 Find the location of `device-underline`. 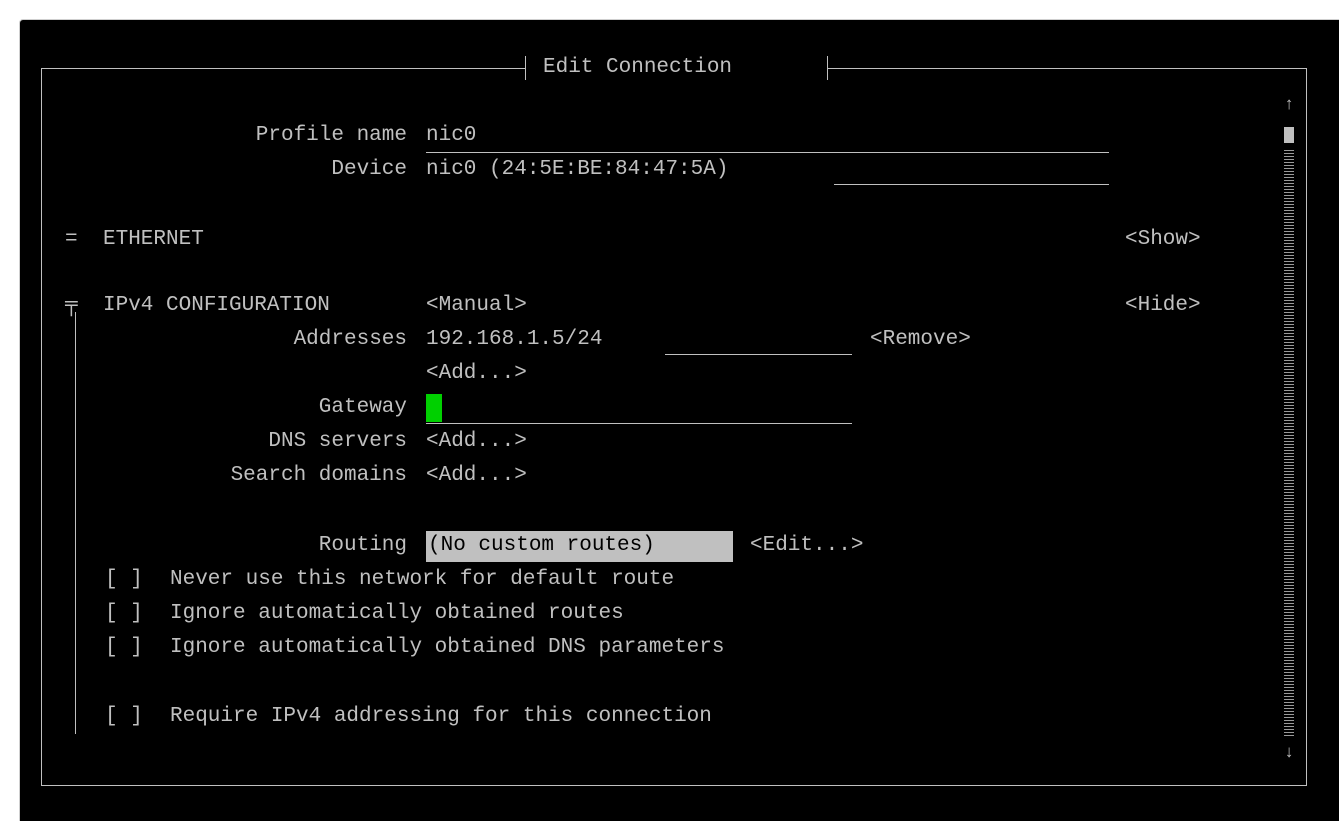

device-underline is located at coordinates (971, 184).